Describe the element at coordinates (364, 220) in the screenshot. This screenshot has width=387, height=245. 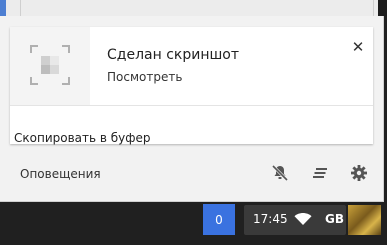
I see `user-avatar` at that location.